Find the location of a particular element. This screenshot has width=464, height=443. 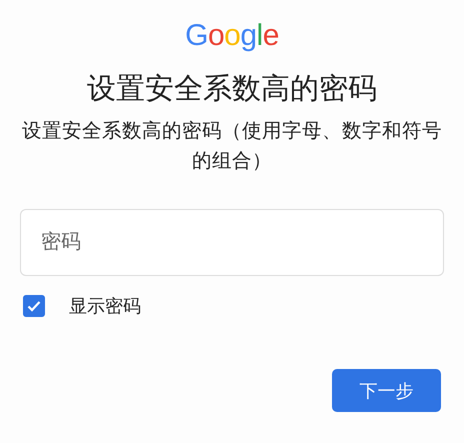

page-title: 设置安全系数高的密码 is located at coordinates (232, 88).